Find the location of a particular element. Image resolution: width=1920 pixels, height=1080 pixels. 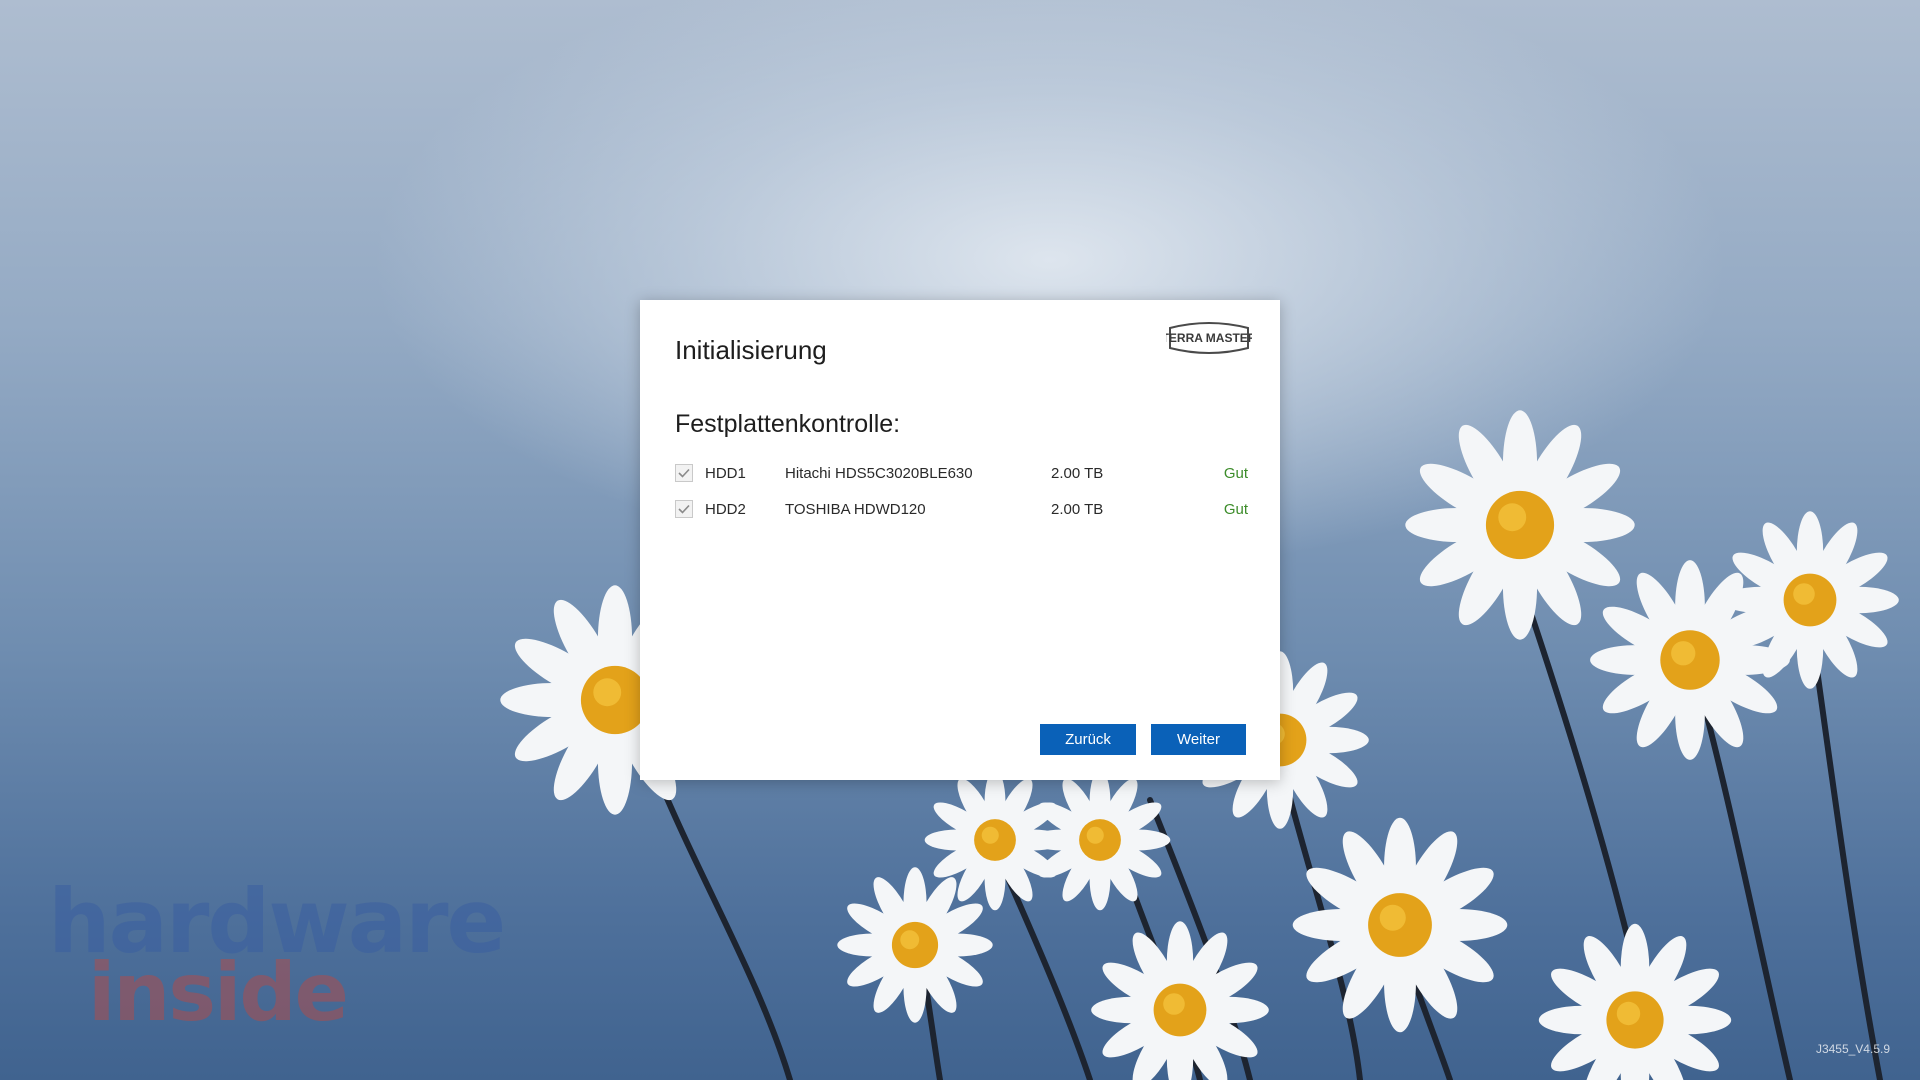

dialog-title: Initialisierung is located at coordinates (751, 350).